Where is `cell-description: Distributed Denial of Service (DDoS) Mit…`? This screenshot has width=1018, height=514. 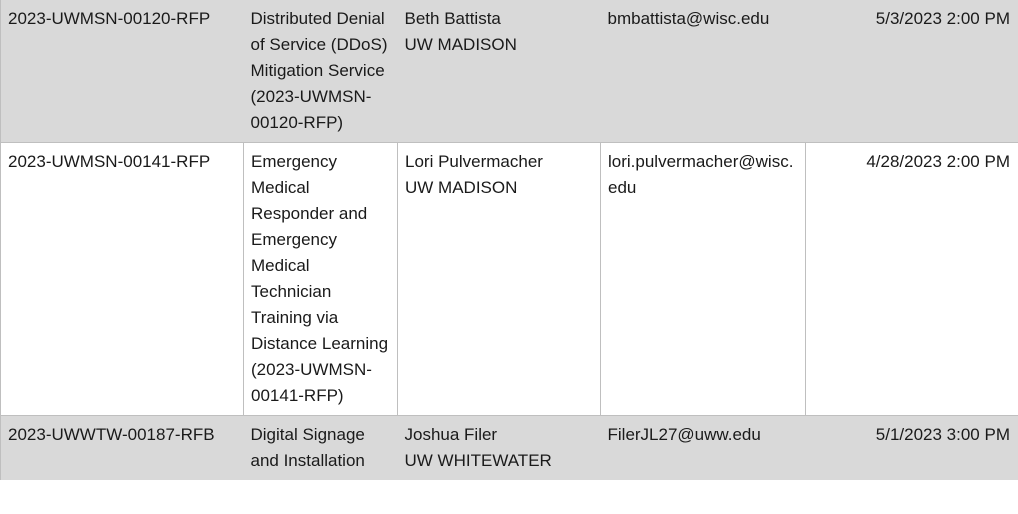 cell-description: Distributed Denial of Service (DDoS) Mit… is located at coordinates (320, 71).